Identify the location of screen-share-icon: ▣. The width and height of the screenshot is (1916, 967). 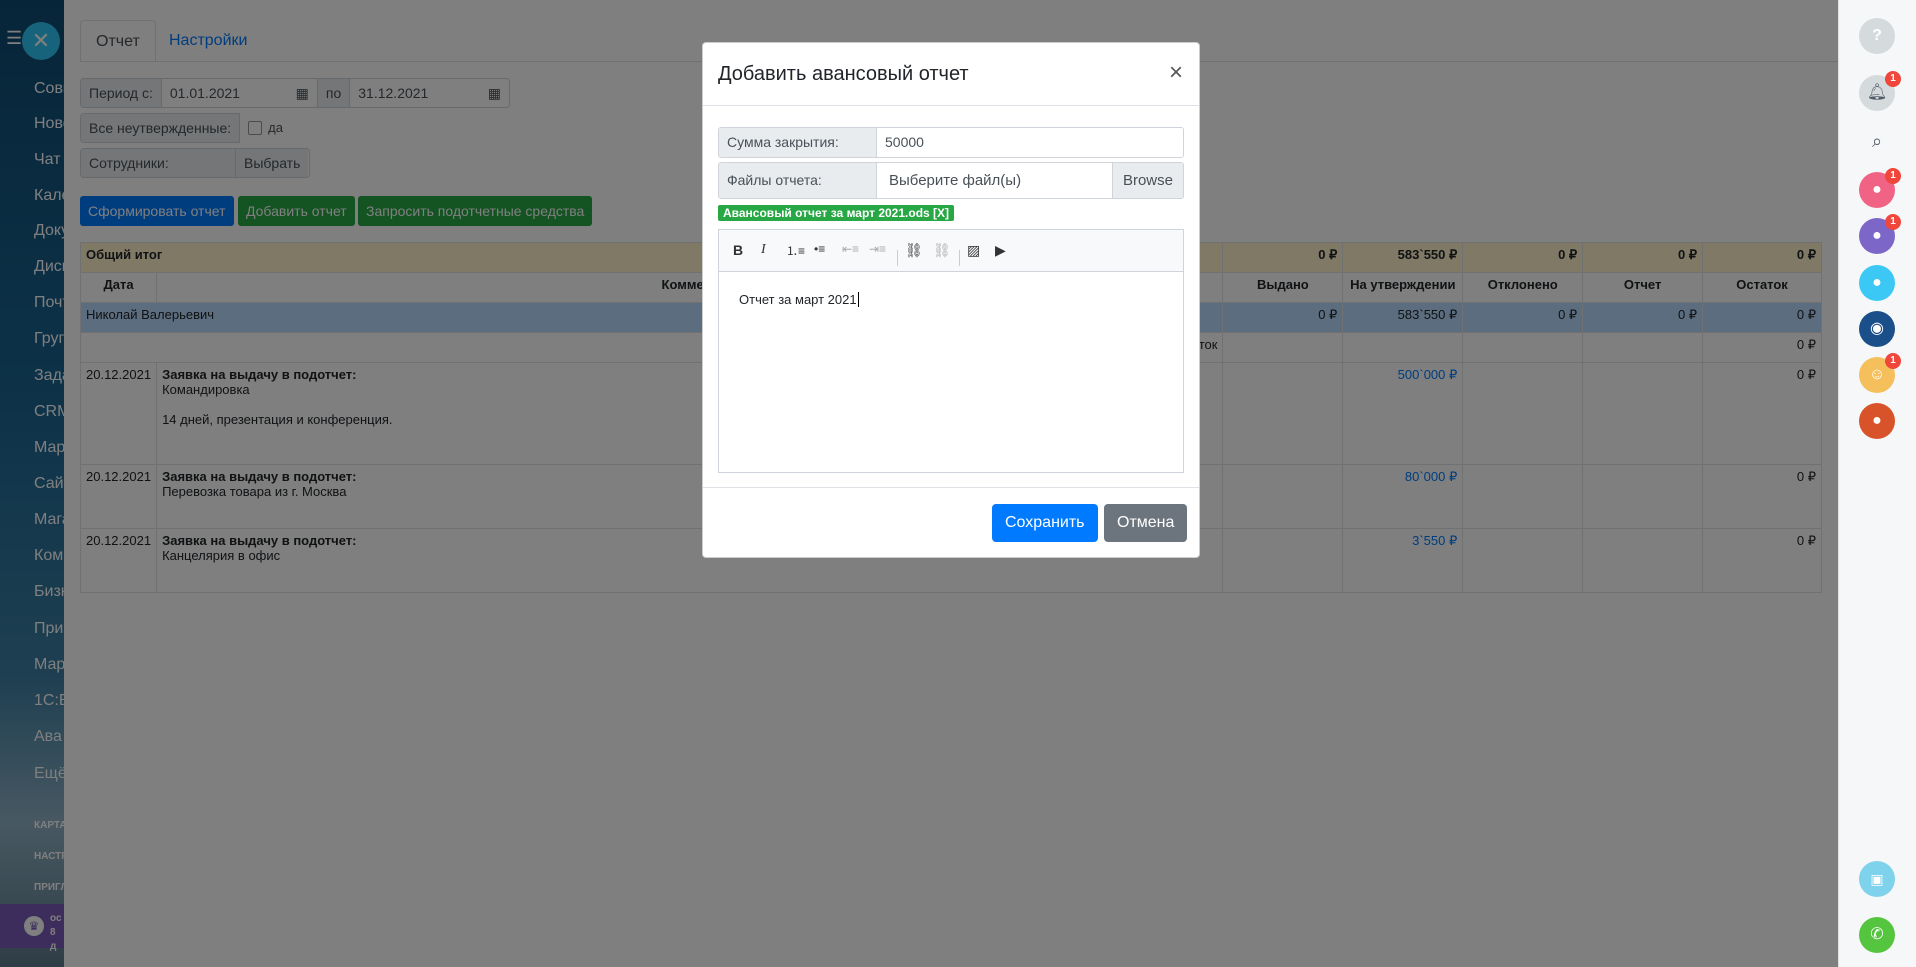
(1877, 879).